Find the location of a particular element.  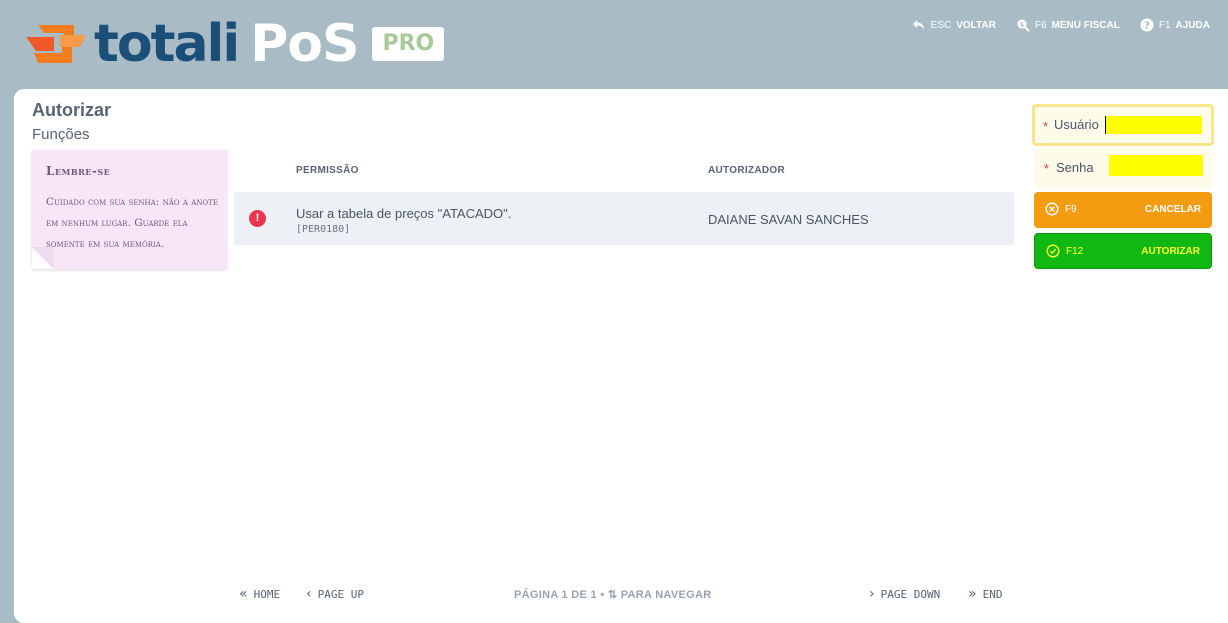

back-key: ESC is located at coordinates (941, 25).